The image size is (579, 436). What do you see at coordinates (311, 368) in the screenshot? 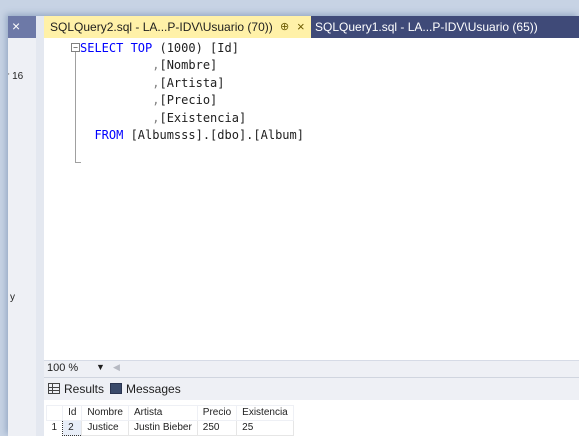
I see `zoom-bar: 100 % ▼ ◀` at bounding box center [311, 368].